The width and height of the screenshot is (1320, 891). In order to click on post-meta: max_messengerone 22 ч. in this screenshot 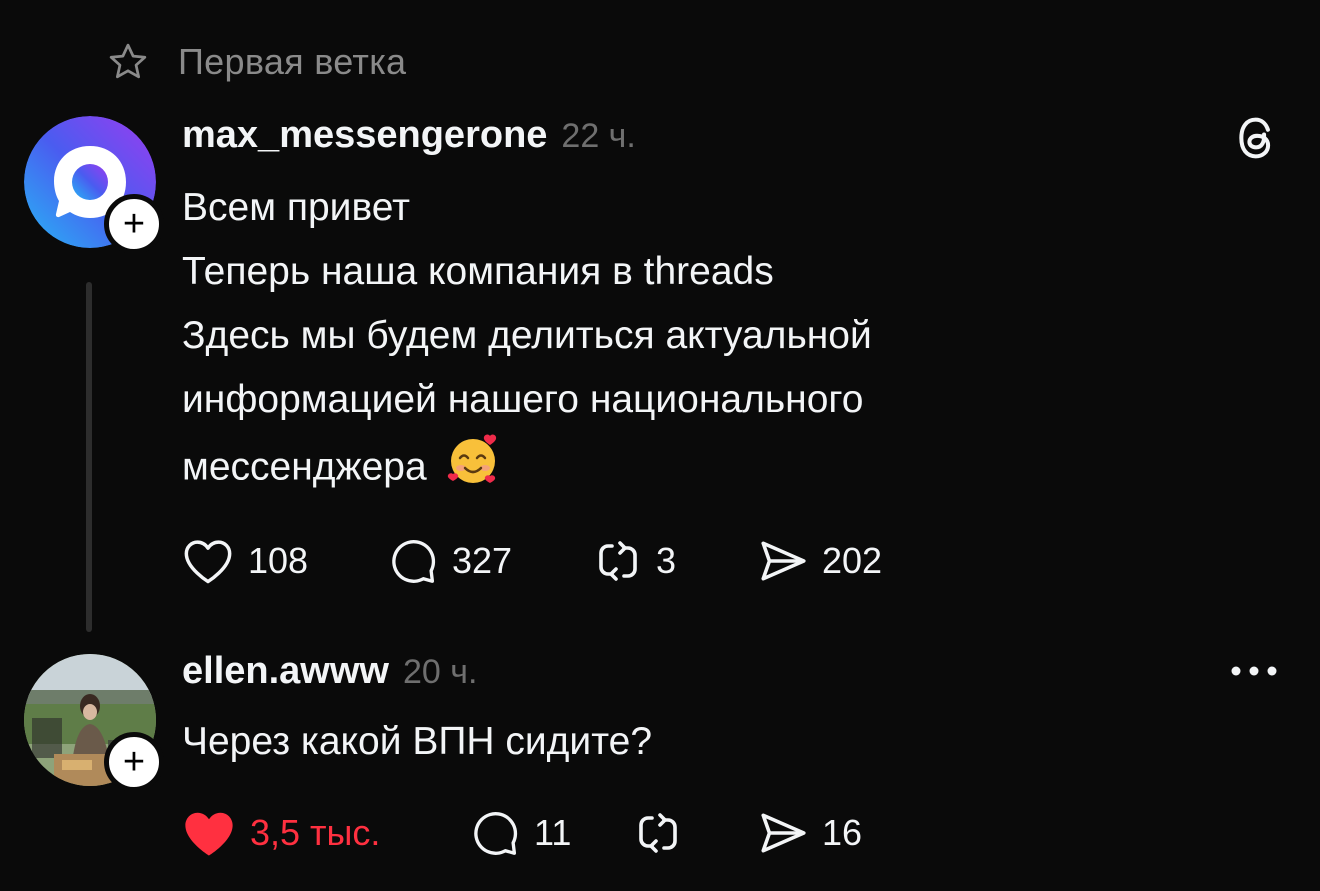, I will do `click(751, 140)`.